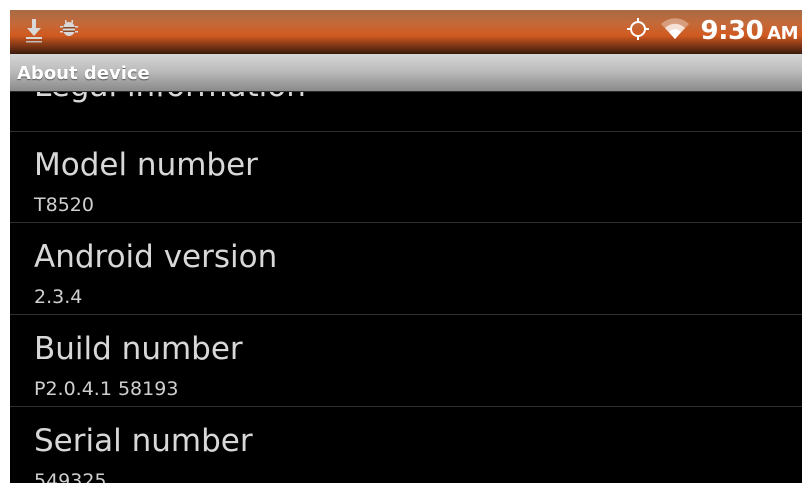  Describe the element at coordinates (170, 98) in the screenshot. I see `list-item-title: Legal information` at that location.